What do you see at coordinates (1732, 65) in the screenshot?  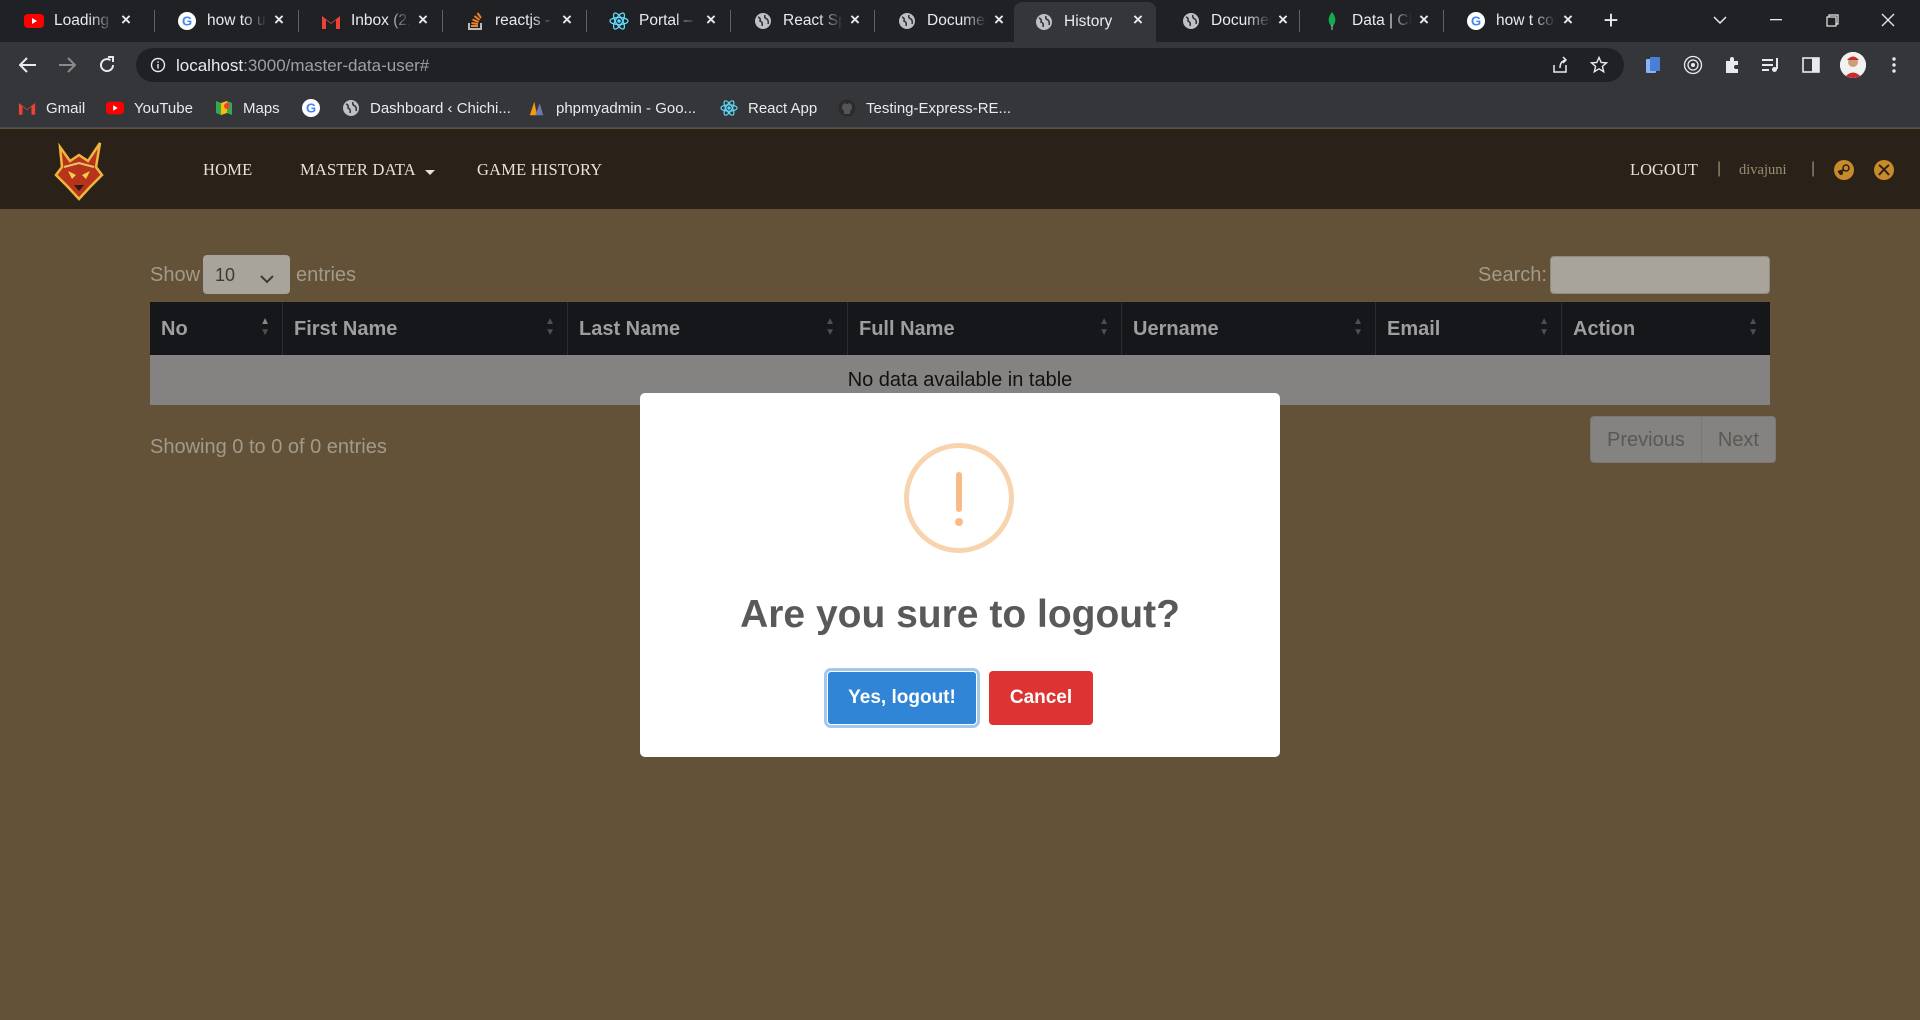 I see `extensions-puzzle-icon` at bounding box center [1732, 65].